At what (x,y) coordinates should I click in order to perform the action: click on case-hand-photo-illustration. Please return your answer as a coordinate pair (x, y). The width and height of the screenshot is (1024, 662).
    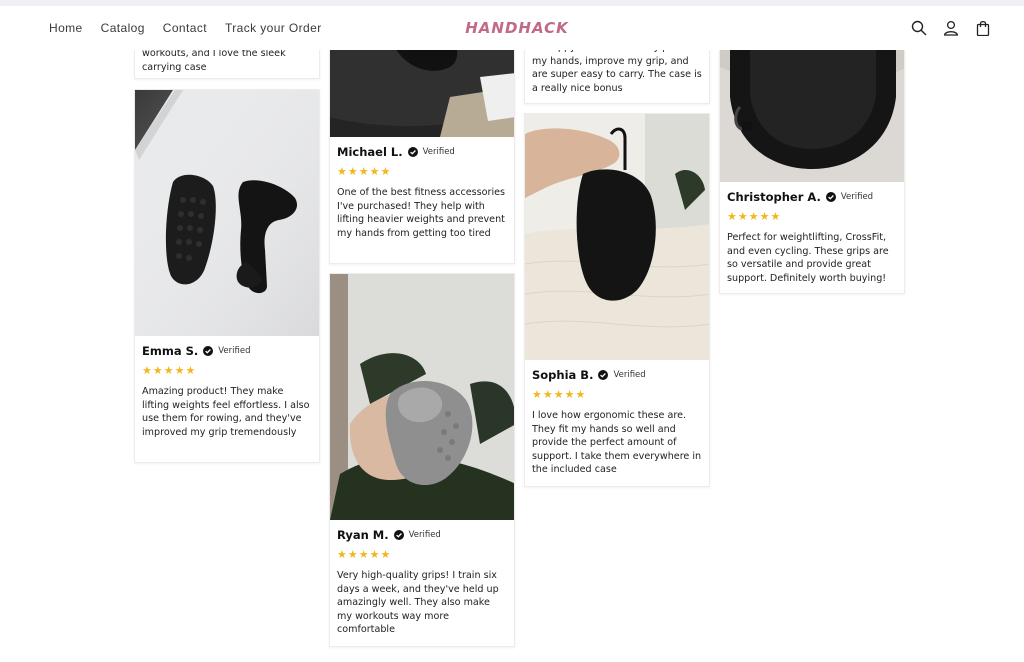
    Looking at the image, I should click on (617, 237).